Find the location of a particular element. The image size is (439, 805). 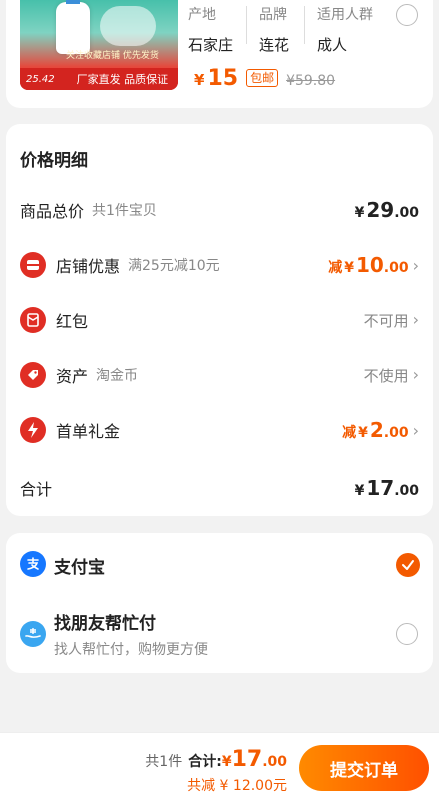

attribute-label: 品牌 is located at coordinates (273, 15).